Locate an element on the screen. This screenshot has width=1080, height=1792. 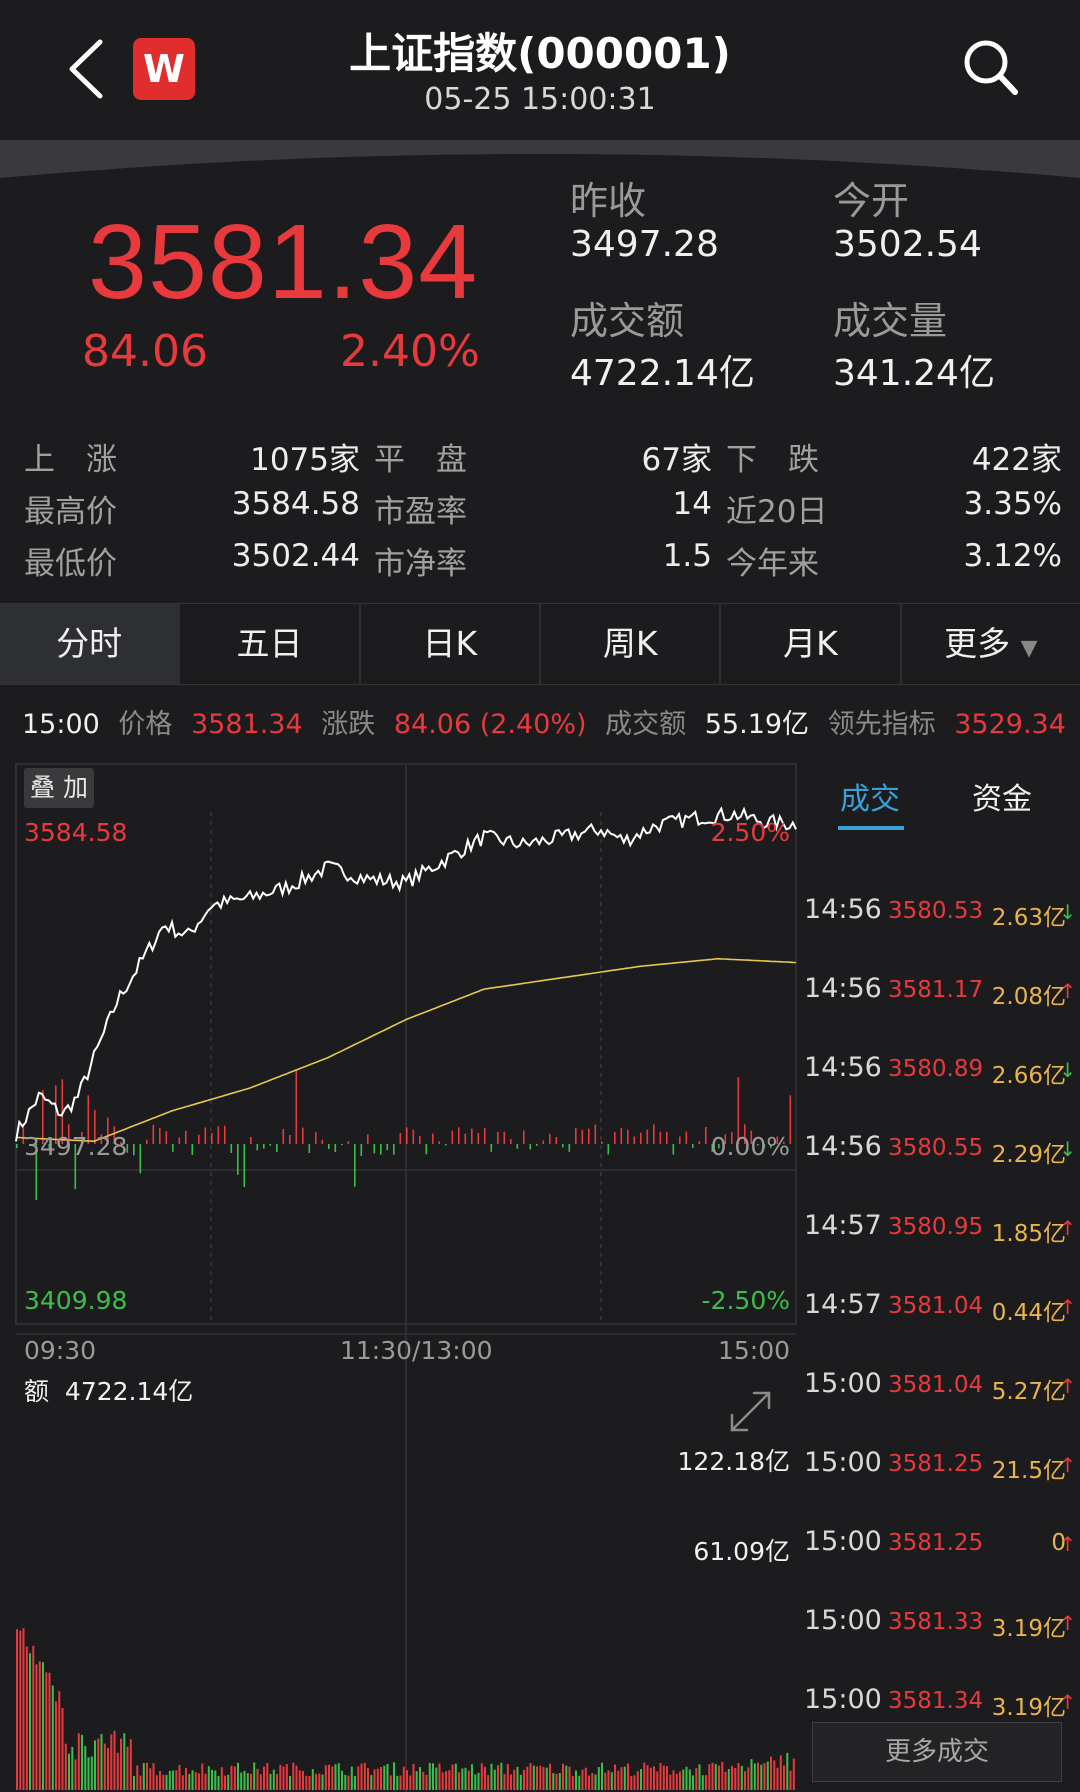
info-change: 84.06 (2.40%) is located at coordinates (490, 724).